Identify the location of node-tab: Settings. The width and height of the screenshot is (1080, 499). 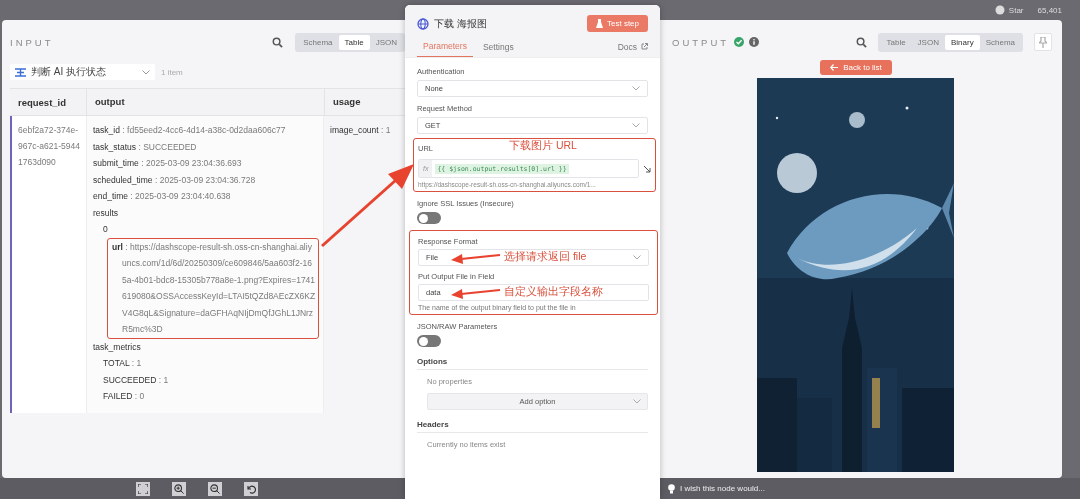
(498, 46).